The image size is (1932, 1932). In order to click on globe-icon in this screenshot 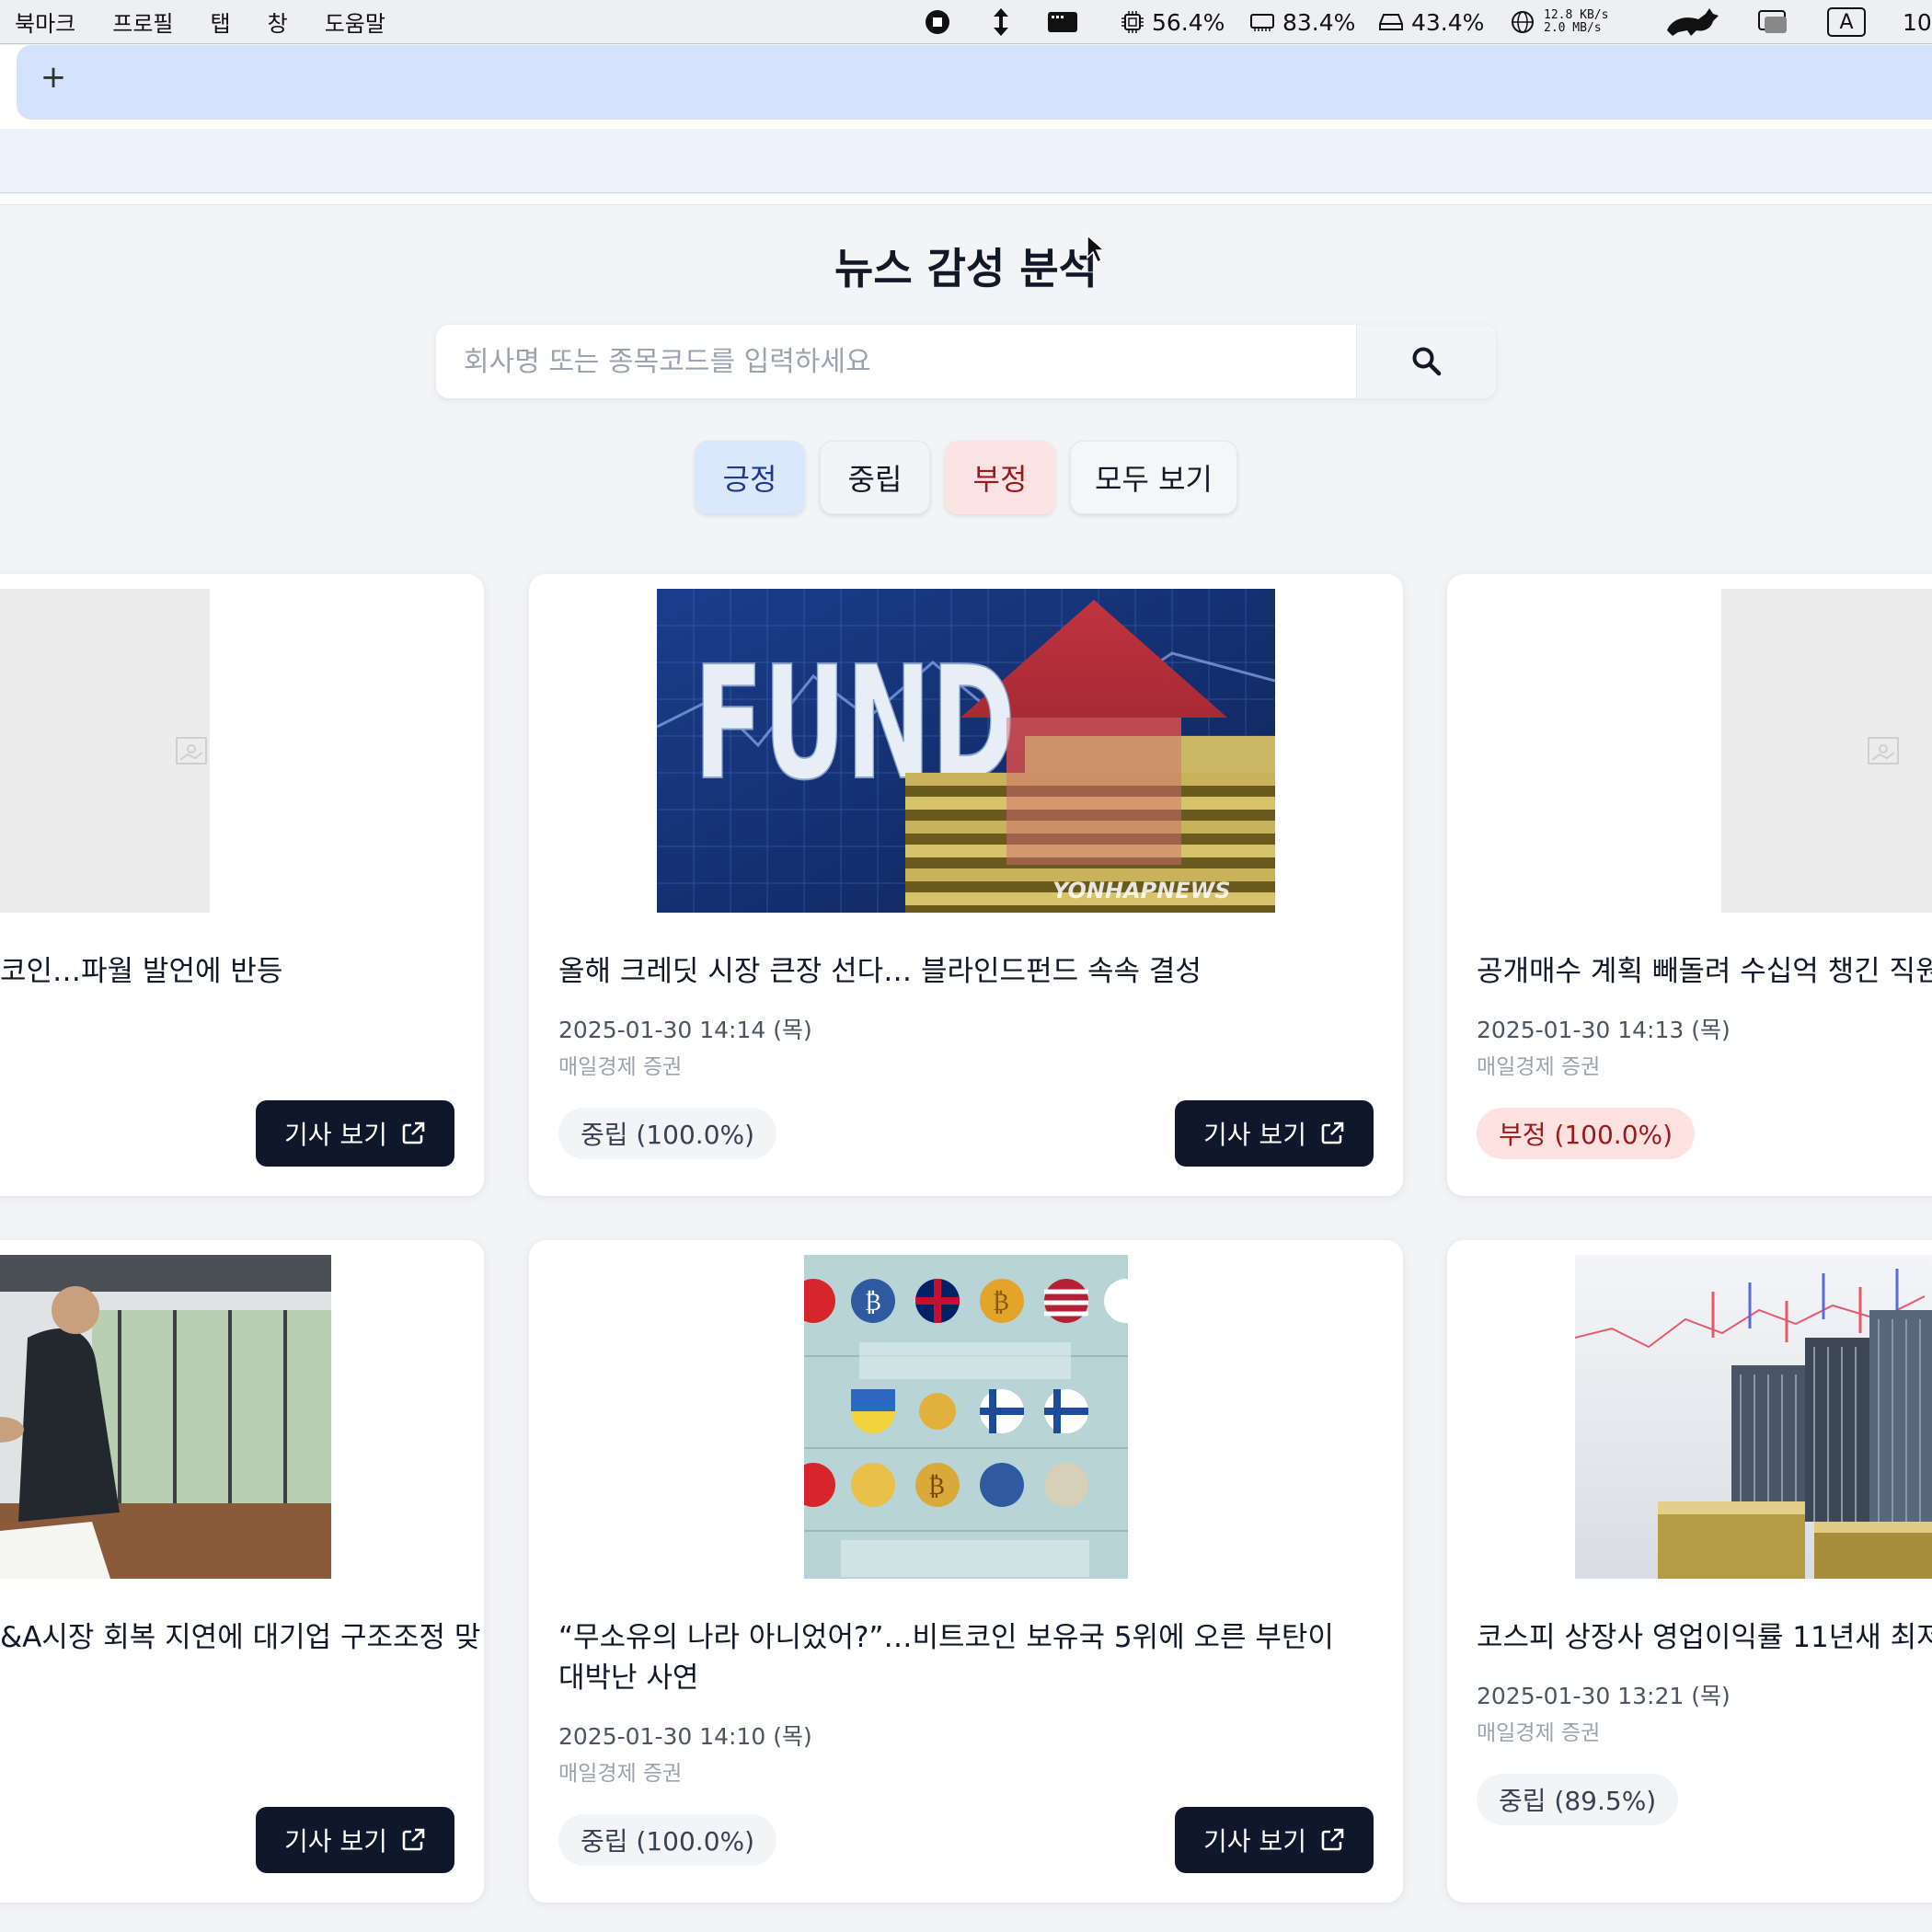, I will do `click(1523, 22)`.